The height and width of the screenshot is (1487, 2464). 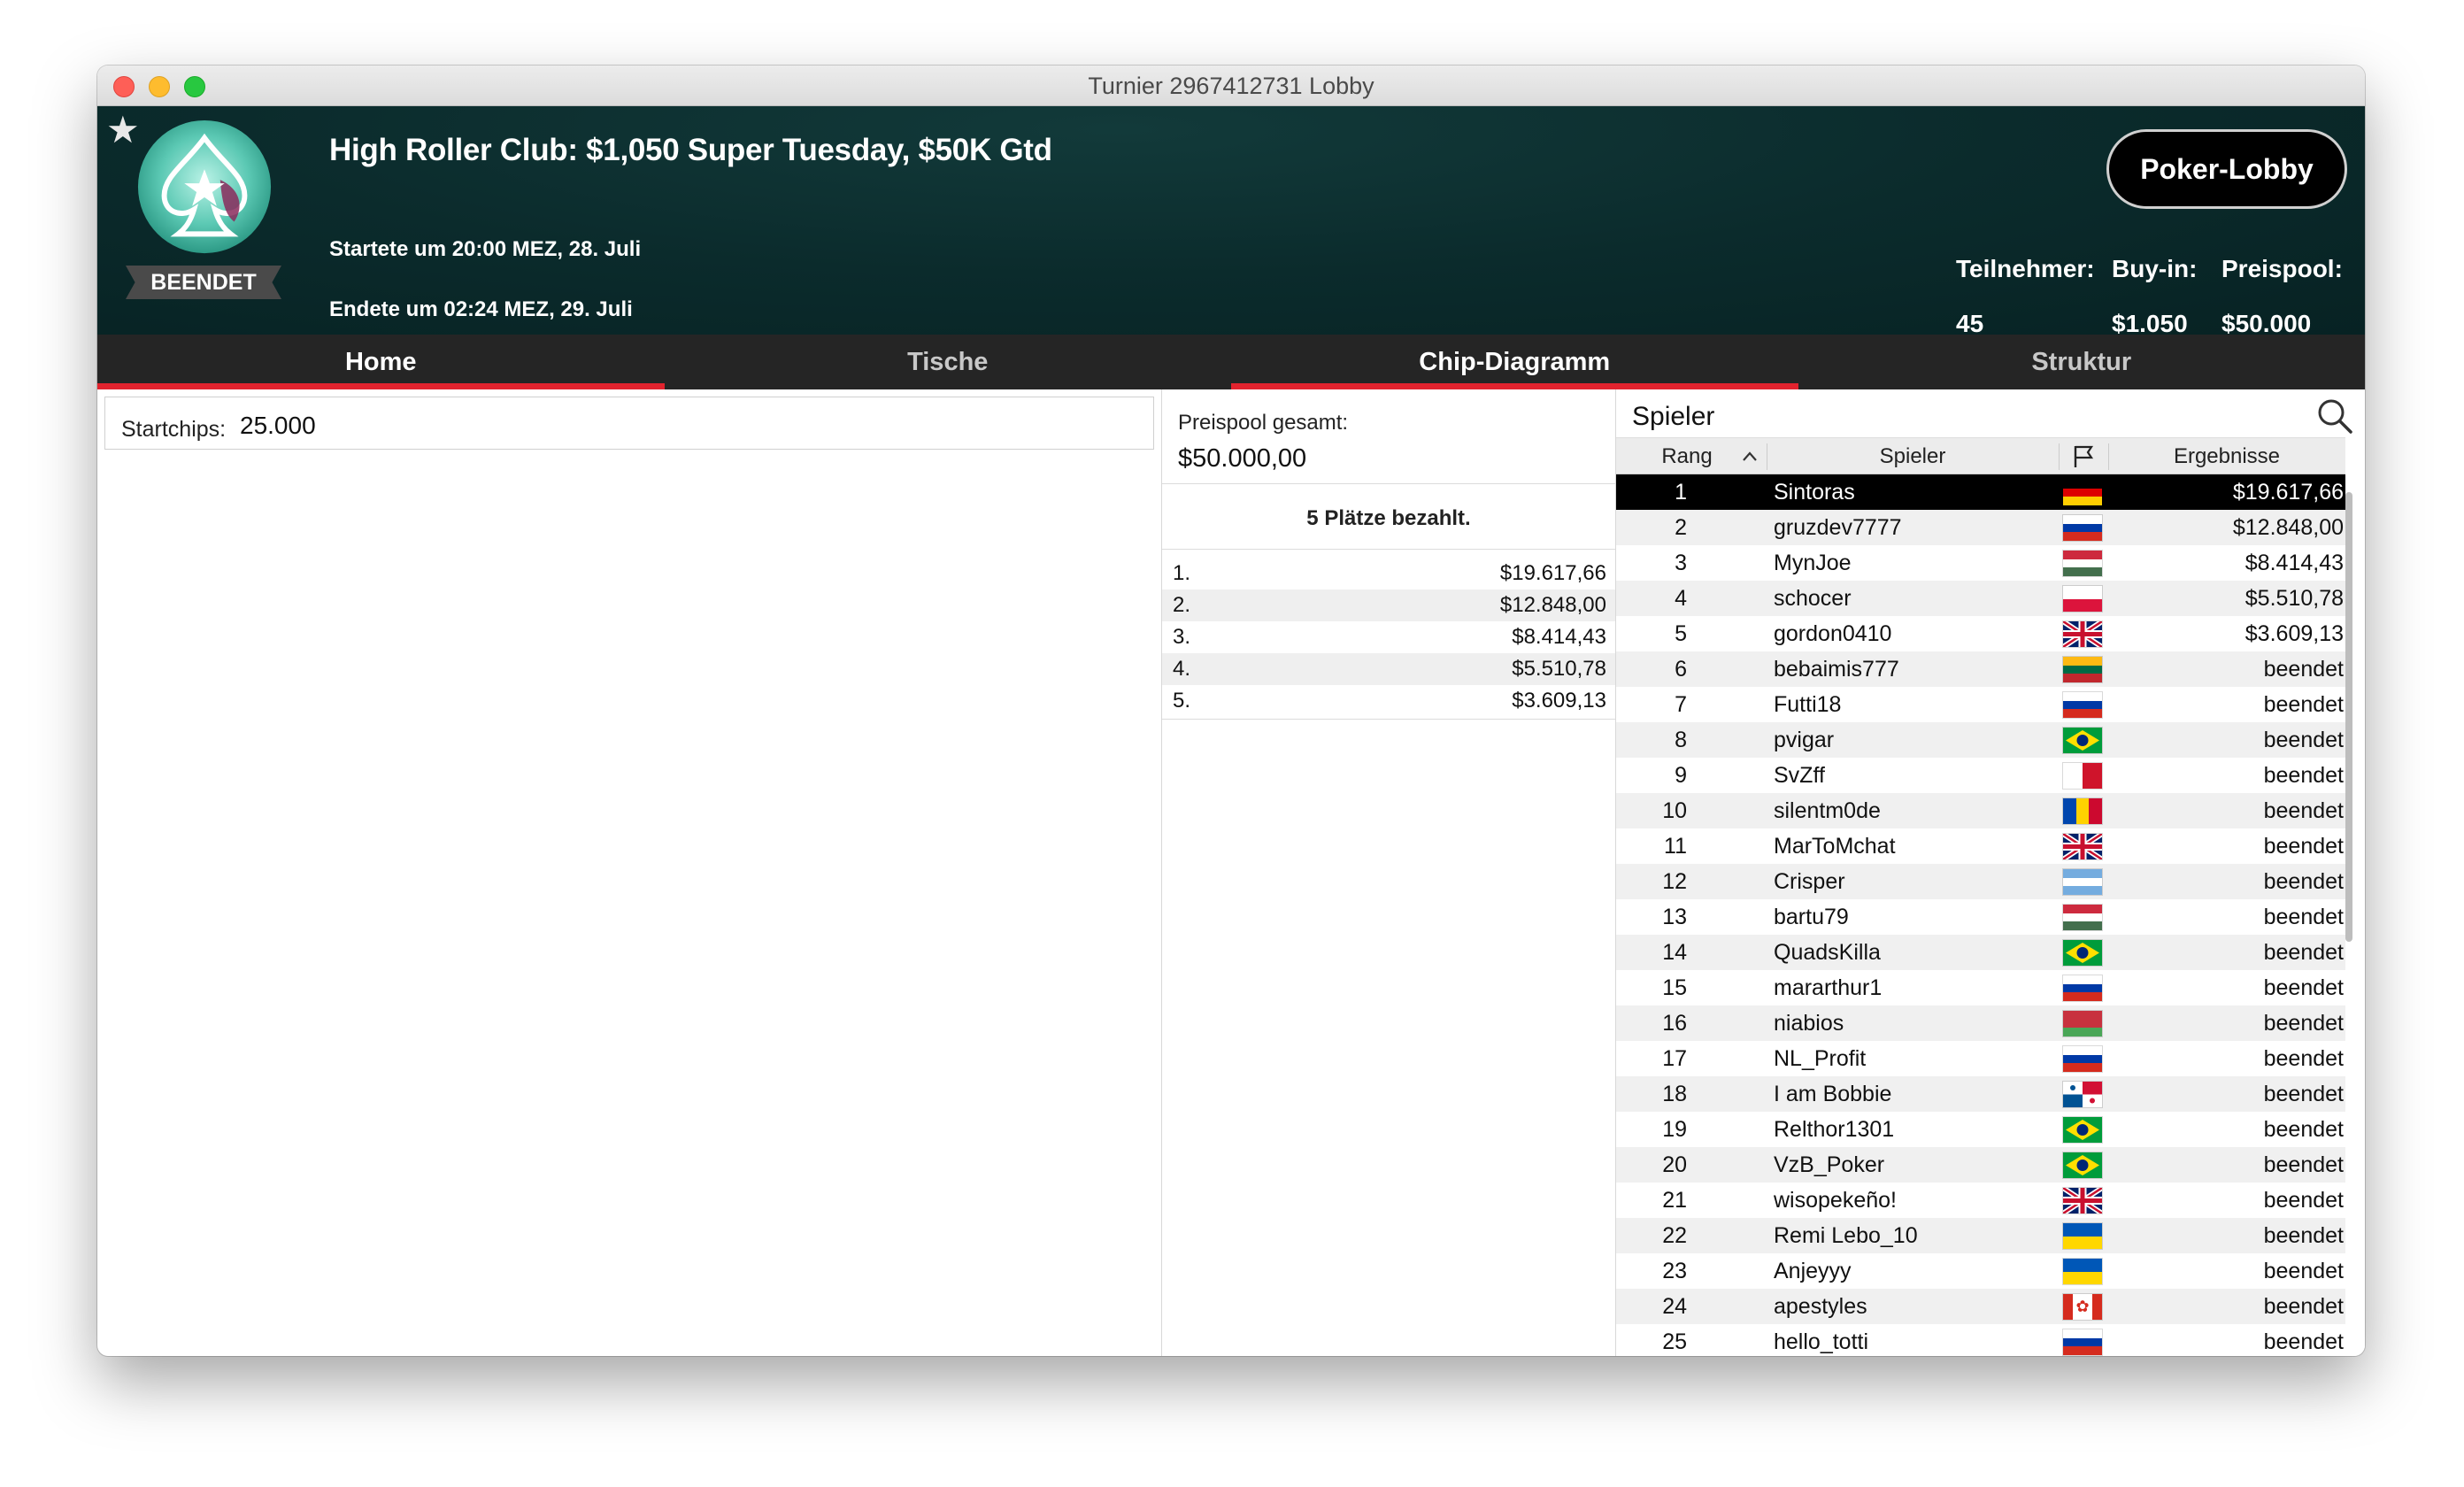 I want to click on player-rank: 12, so click(x=1674, y=881).